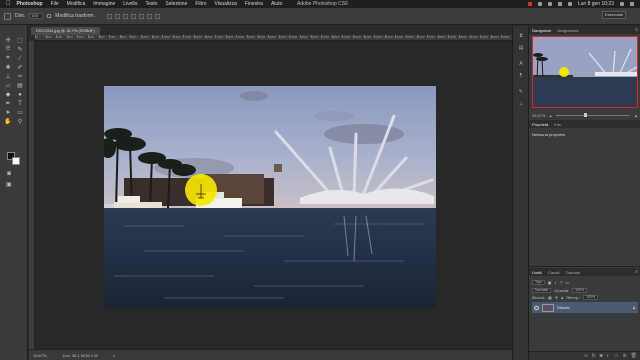 The height and width of the screenshot is (360, 640). I want to click on filter-type-icon: T, so click(561, 282).